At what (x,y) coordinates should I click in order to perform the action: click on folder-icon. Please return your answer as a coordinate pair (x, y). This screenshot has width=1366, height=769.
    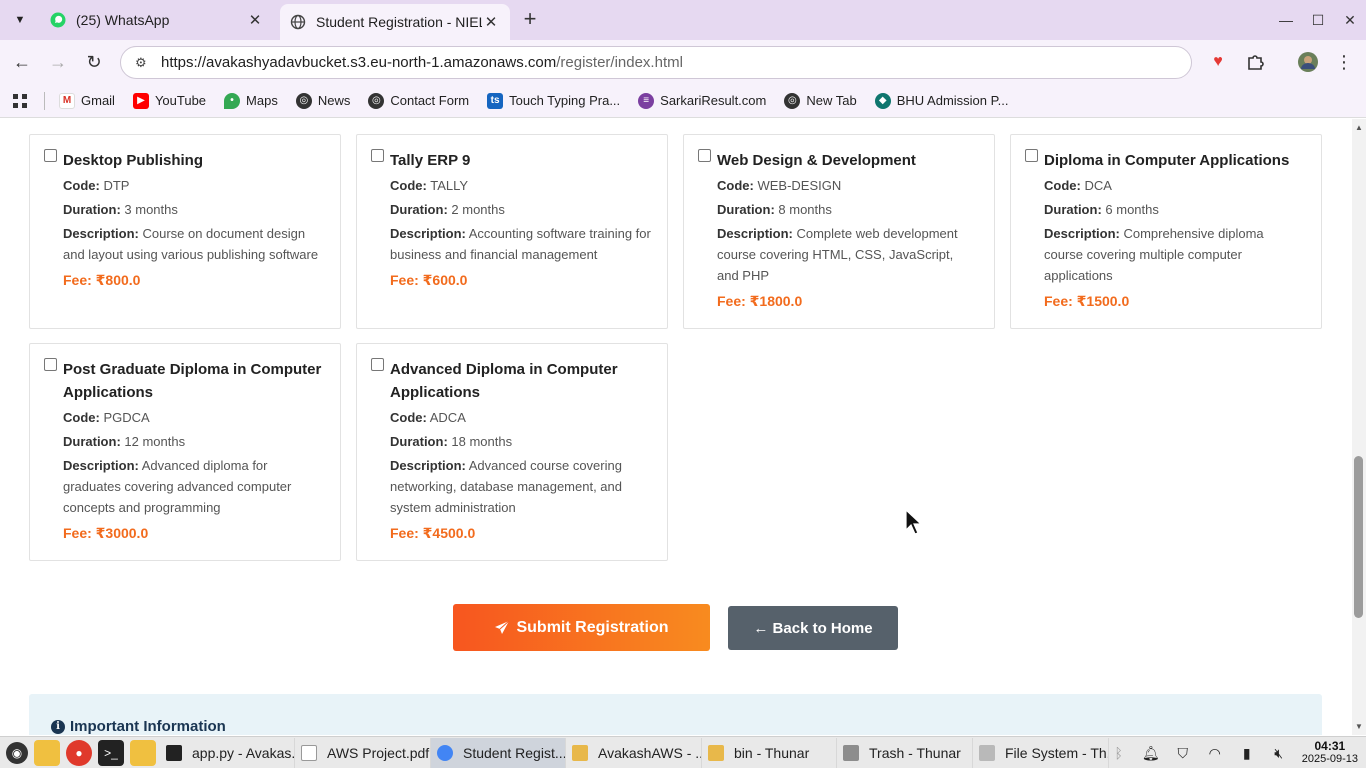
    Looking at the image, I should click on (580, 752).